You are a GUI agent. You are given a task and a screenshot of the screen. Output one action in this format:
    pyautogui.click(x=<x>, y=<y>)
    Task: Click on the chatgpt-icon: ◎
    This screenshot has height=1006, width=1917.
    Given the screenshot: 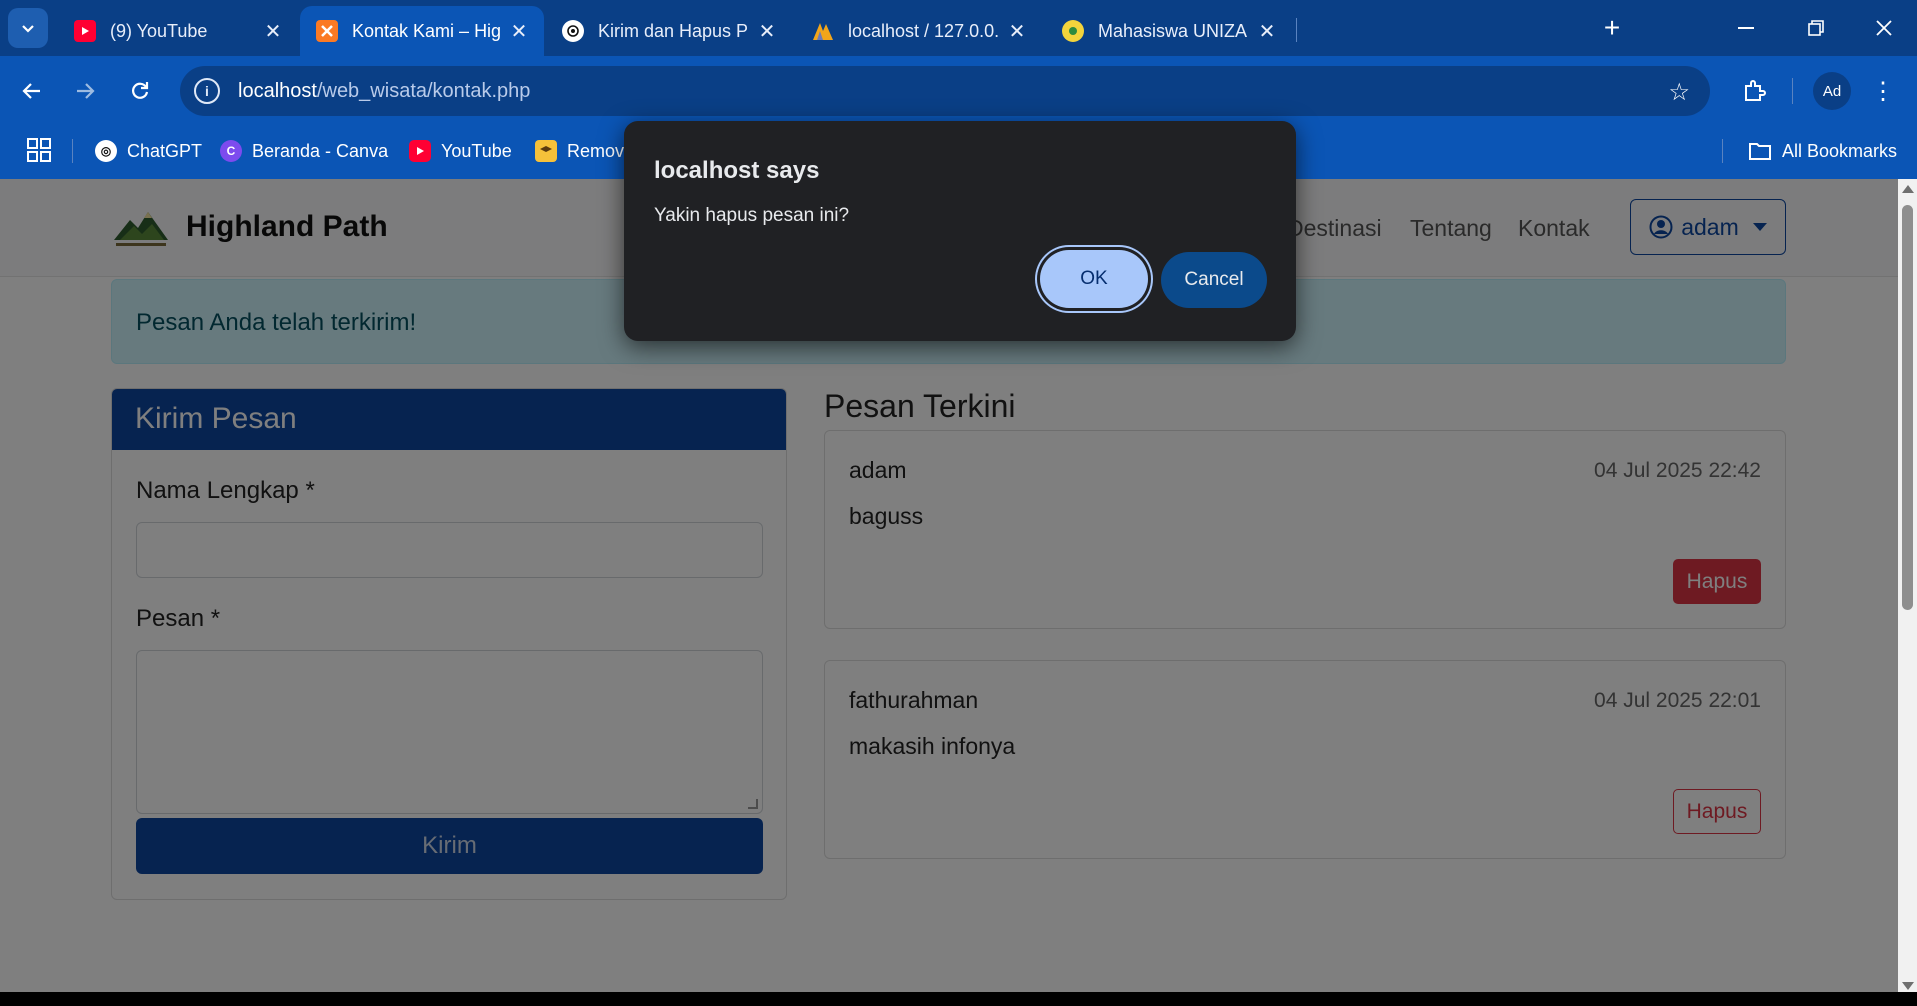 What is the action you would take?
    pyautogui.click(x=106, y=151)
    